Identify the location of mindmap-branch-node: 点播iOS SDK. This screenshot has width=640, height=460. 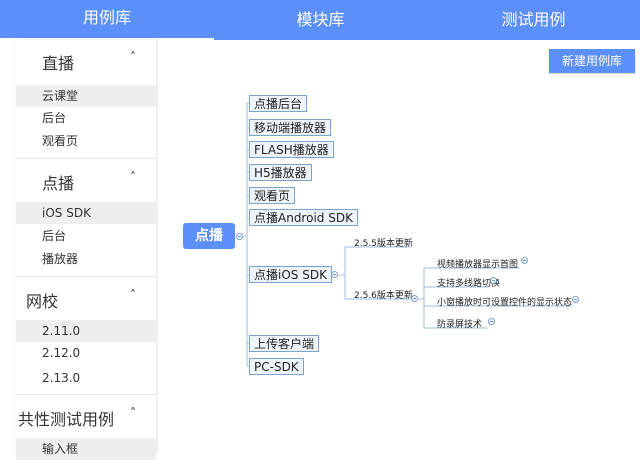
(290, 274).